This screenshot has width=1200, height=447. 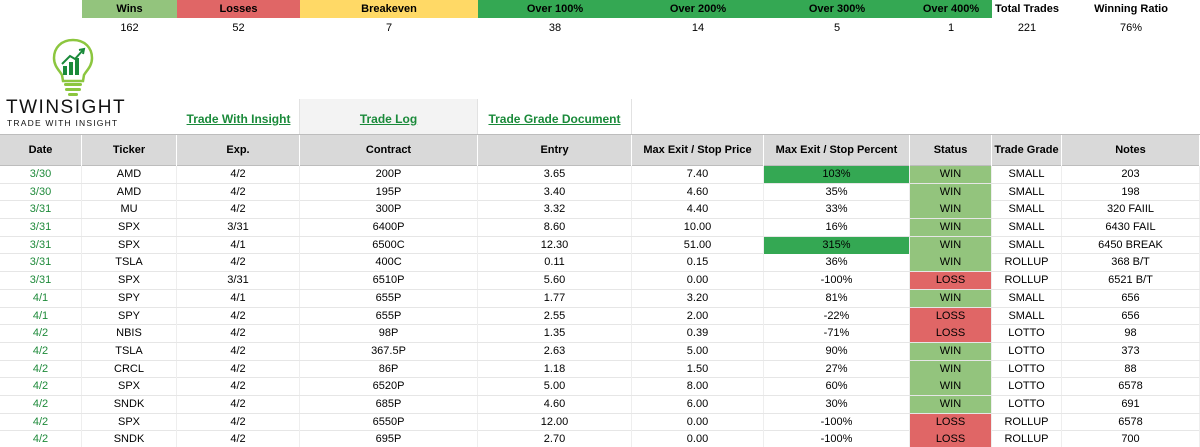 I want to click on cell-max-exit-percent: 27%, so click(x=837, y=369).